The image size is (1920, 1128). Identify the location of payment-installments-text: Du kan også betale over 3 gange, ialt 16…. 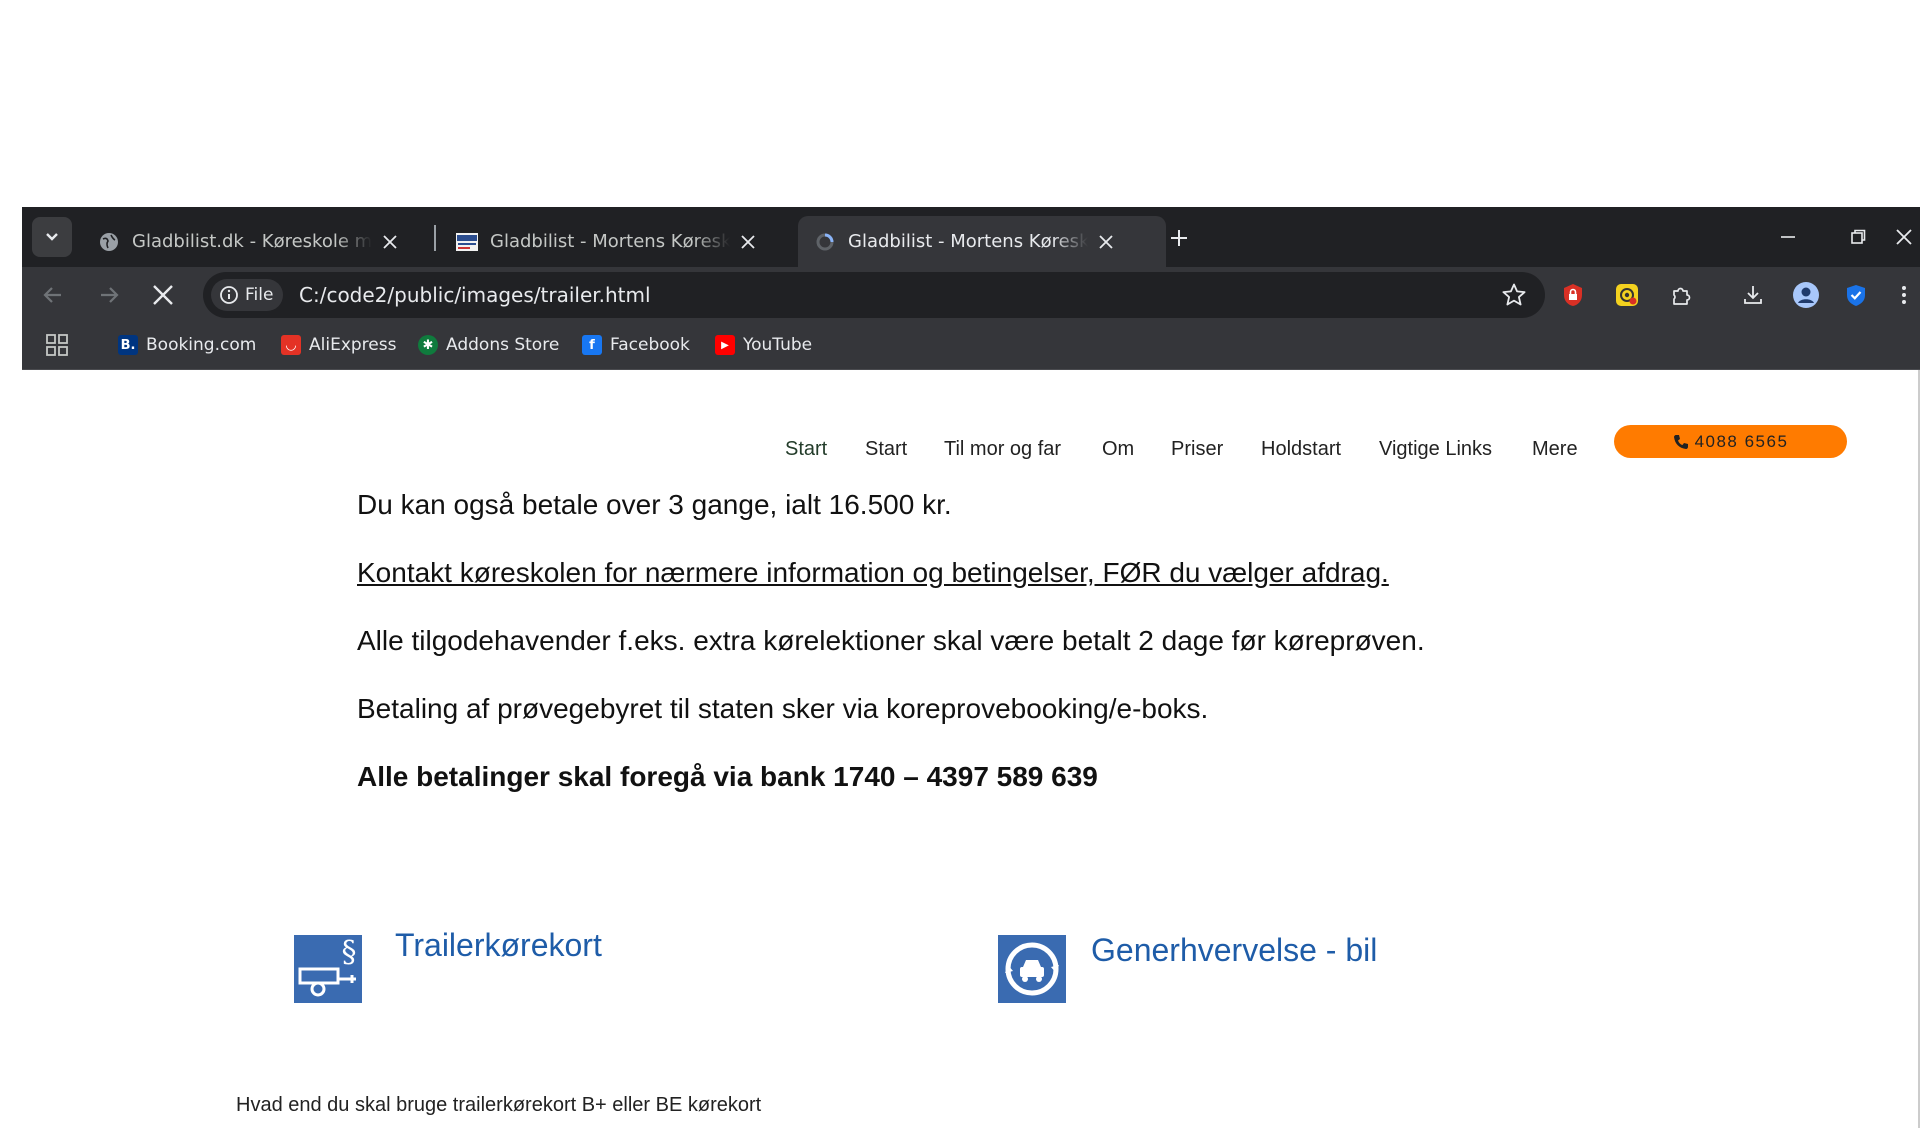
(654, 504).